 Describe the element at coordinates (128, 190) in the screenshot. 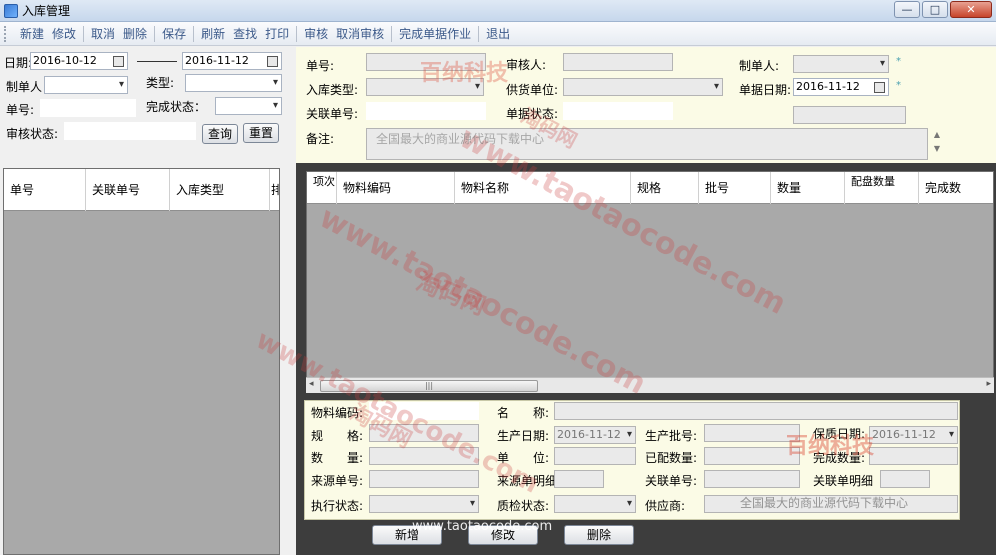

I see `col-related-no: 关联单号` at that location.